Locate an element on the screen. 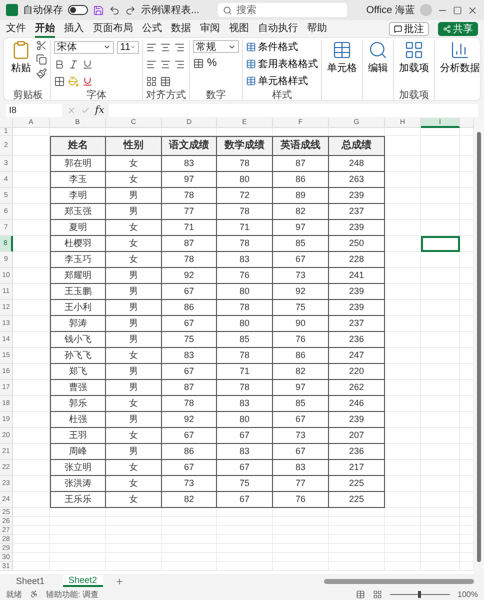 The width and height of the screenshot is (484, 600). merge-icon is located at coordinates (151, 81).